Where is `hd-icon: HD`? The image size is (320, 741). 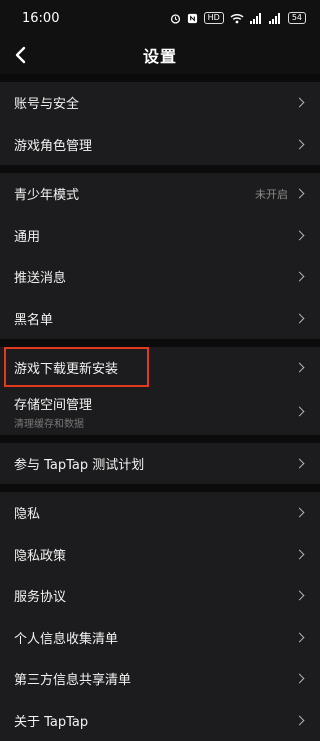 hd-icon: HD is located at coordinates (214, 18).